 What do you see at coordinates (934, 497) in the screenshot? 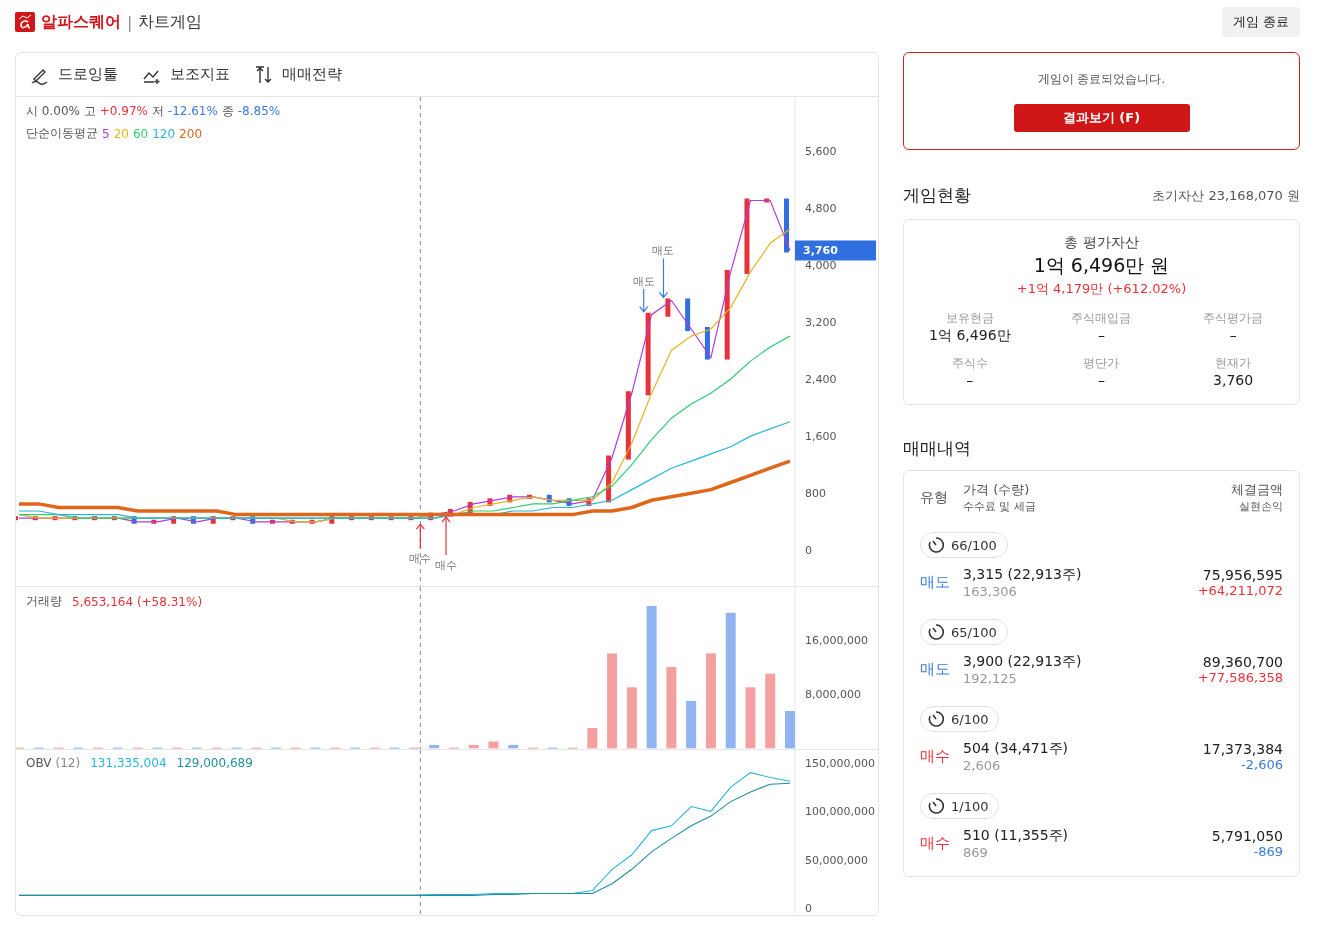
I see `column-header: 유형` at bounding box center [934, 497].